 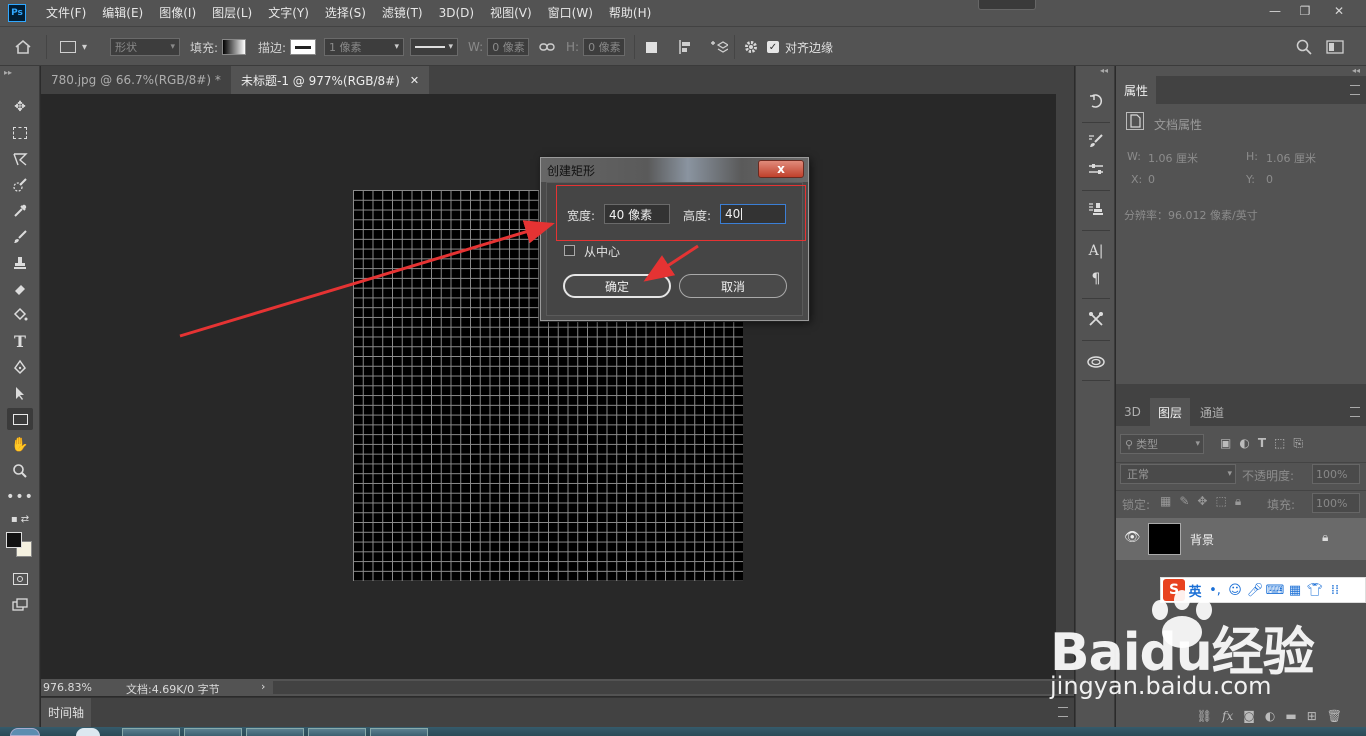 I want to click on annotation-arrow-to-ok, so click(x=671, y=263).